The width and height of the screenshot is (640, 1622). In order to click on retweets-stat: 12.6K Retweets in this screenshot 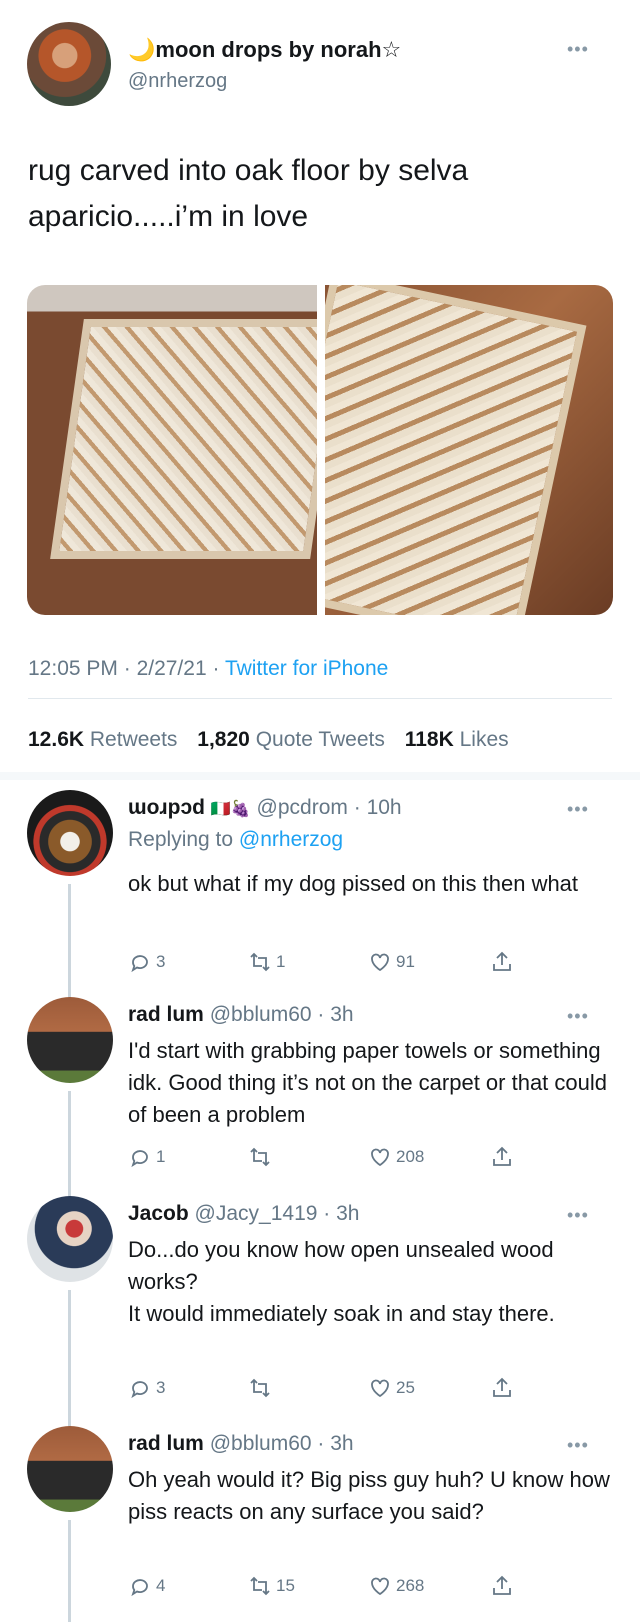, I will do `click(102, 739)`.